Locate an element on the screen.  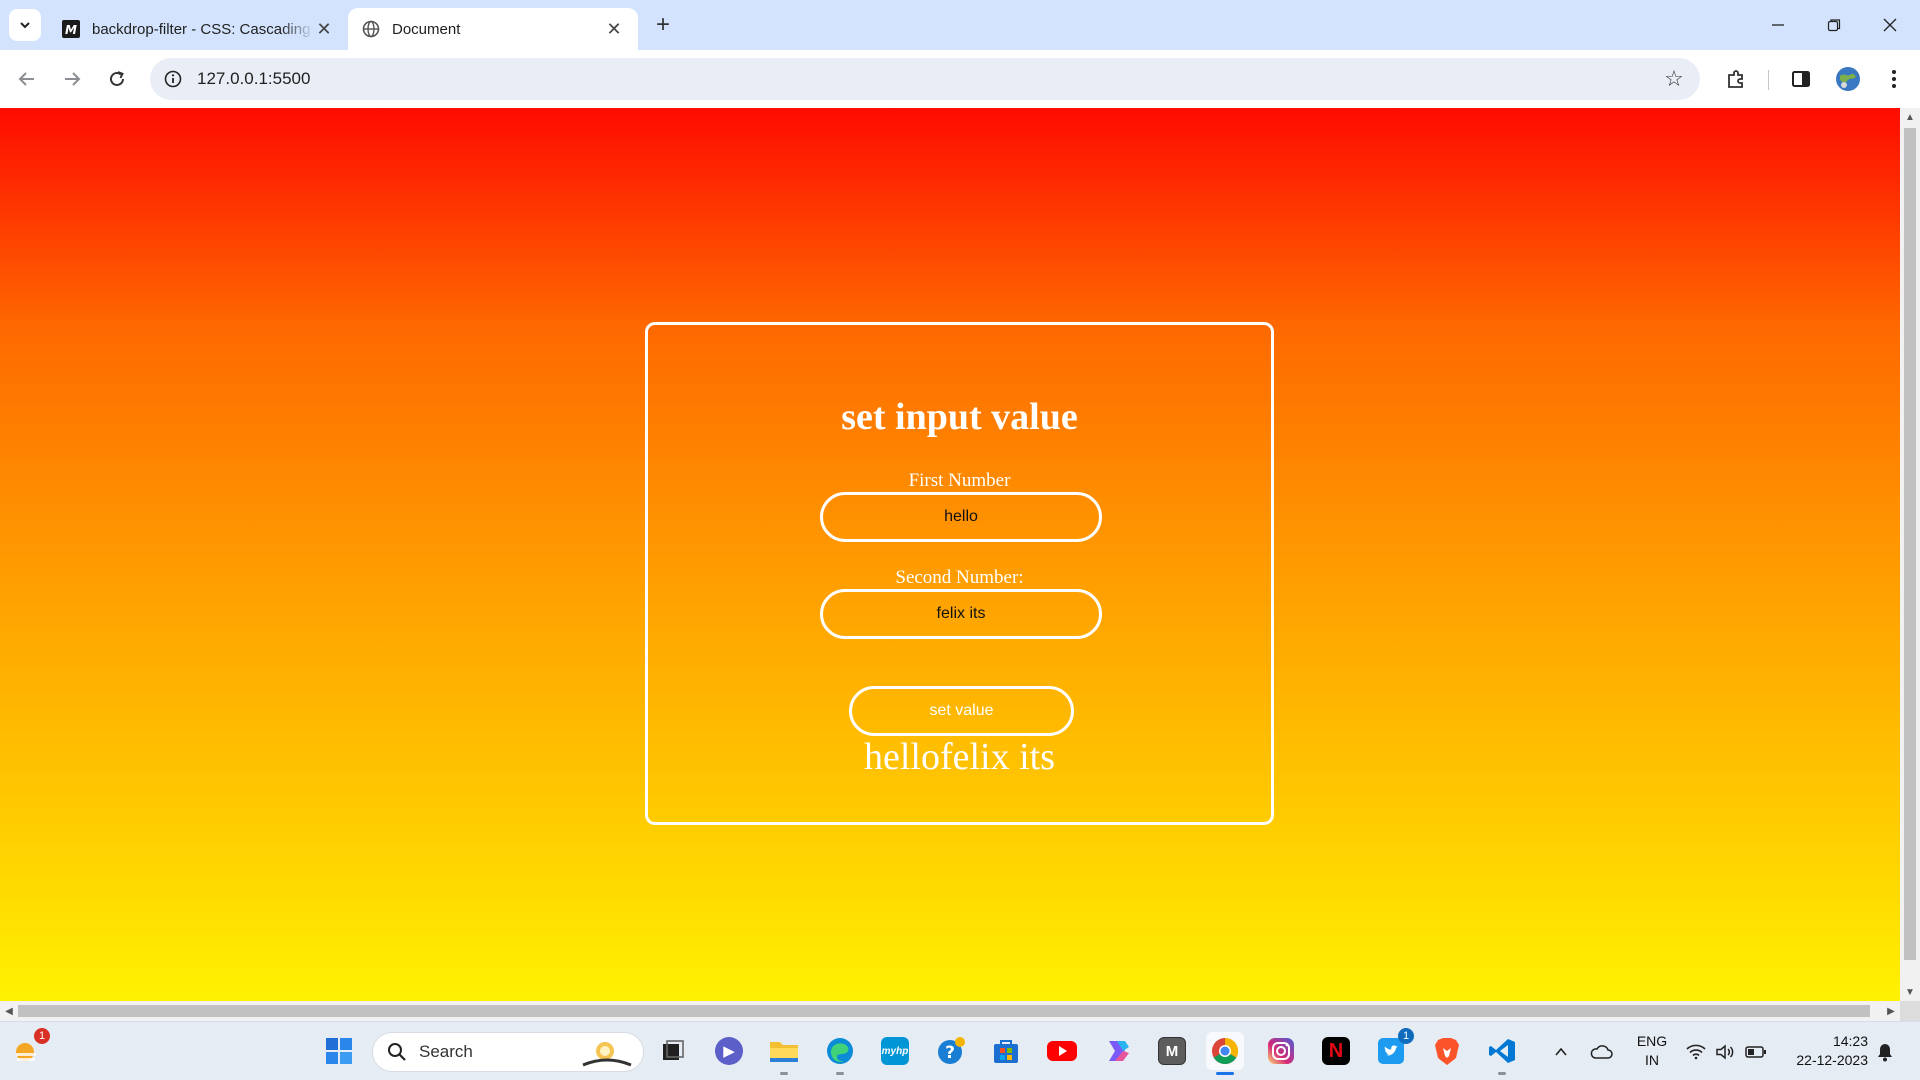
system-clock: 14:23 22-12-2023 is located at coordinates (1826, 1051).